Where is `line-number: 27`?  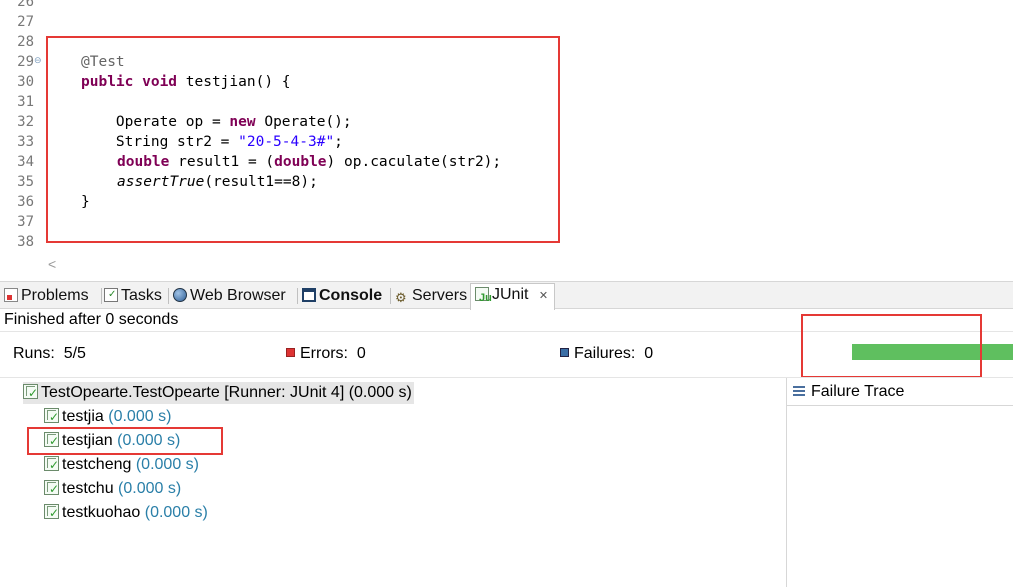 line-number: 27 is located at coordinates (25, 22).